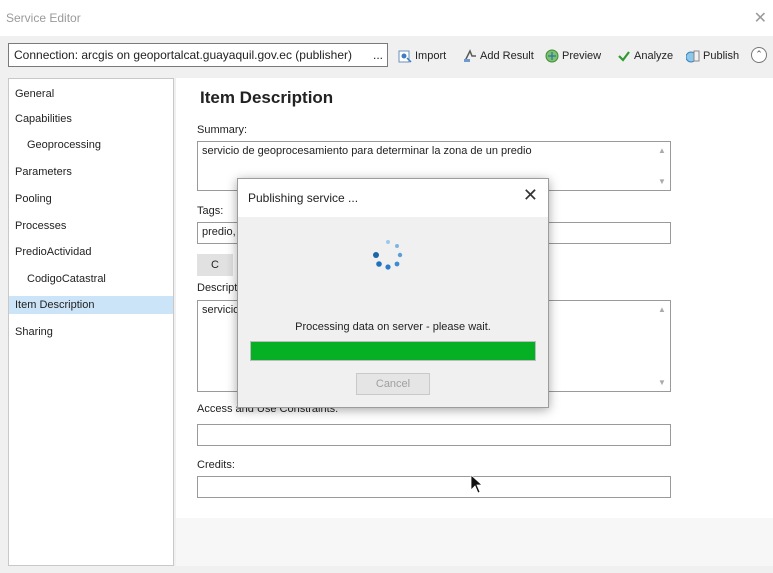  I want to click on summary-label: Summary:, so click(222, 130).